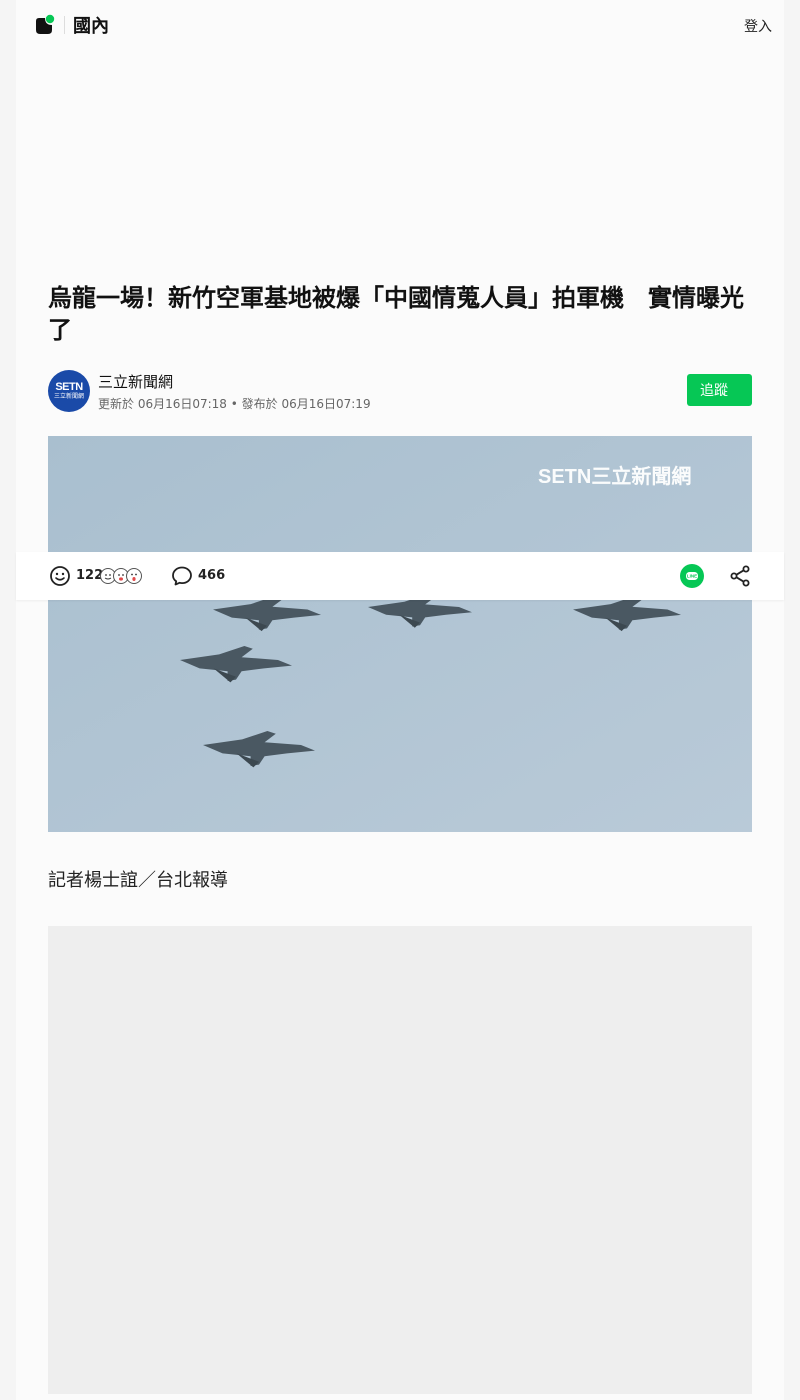 The width and height of the screenshot is (800, 1400). What do you see at coordinates (234, 404) in the screenshot?
I see `publish-timestamp: 更新於 06月16日07:18 • 發布於 06月16日07:19` at bounding box center [234, 404].